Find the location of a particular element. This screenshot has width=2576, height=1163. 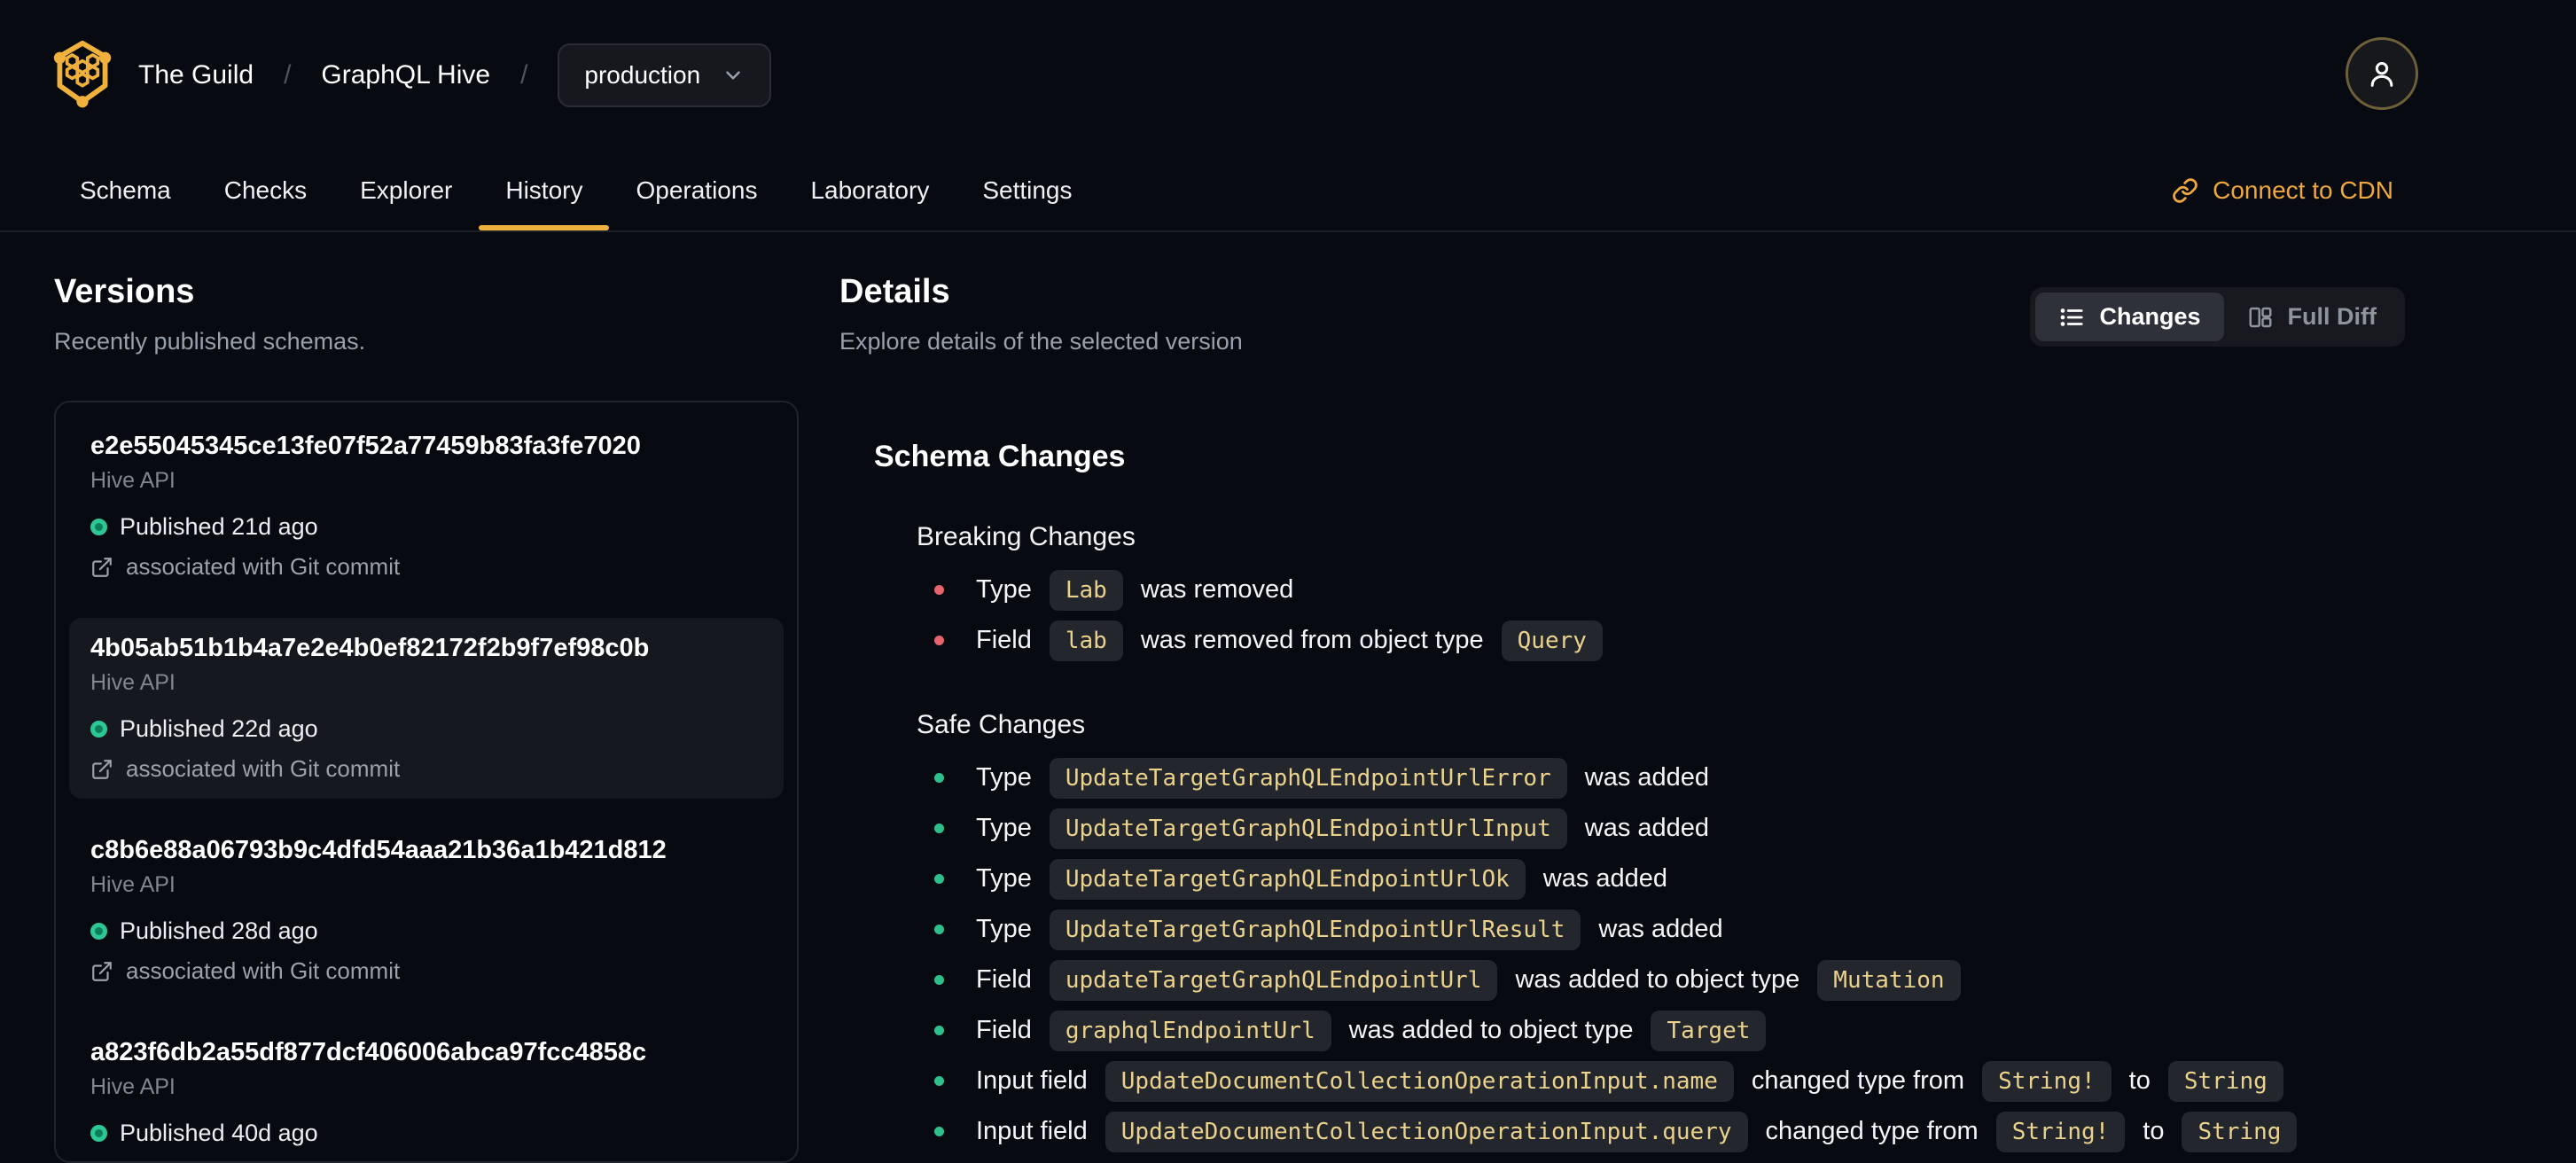

view-toggle: Changes Full Diff is located at coordinates (2217, 317).